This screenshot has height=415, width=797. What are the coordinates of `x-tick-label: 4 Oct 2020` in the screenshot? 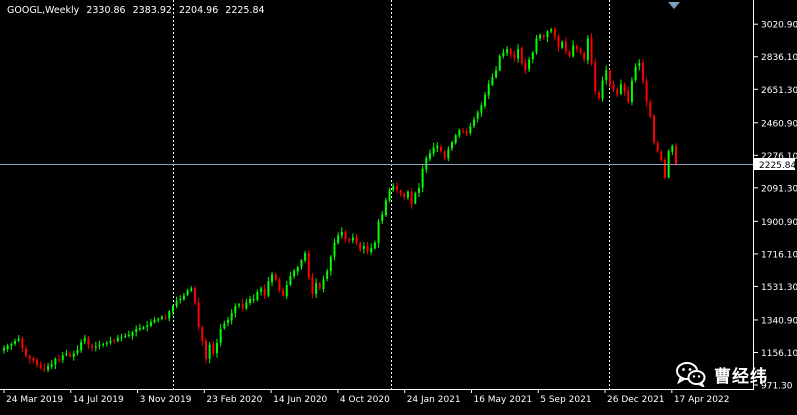 It's located at (365, 400).